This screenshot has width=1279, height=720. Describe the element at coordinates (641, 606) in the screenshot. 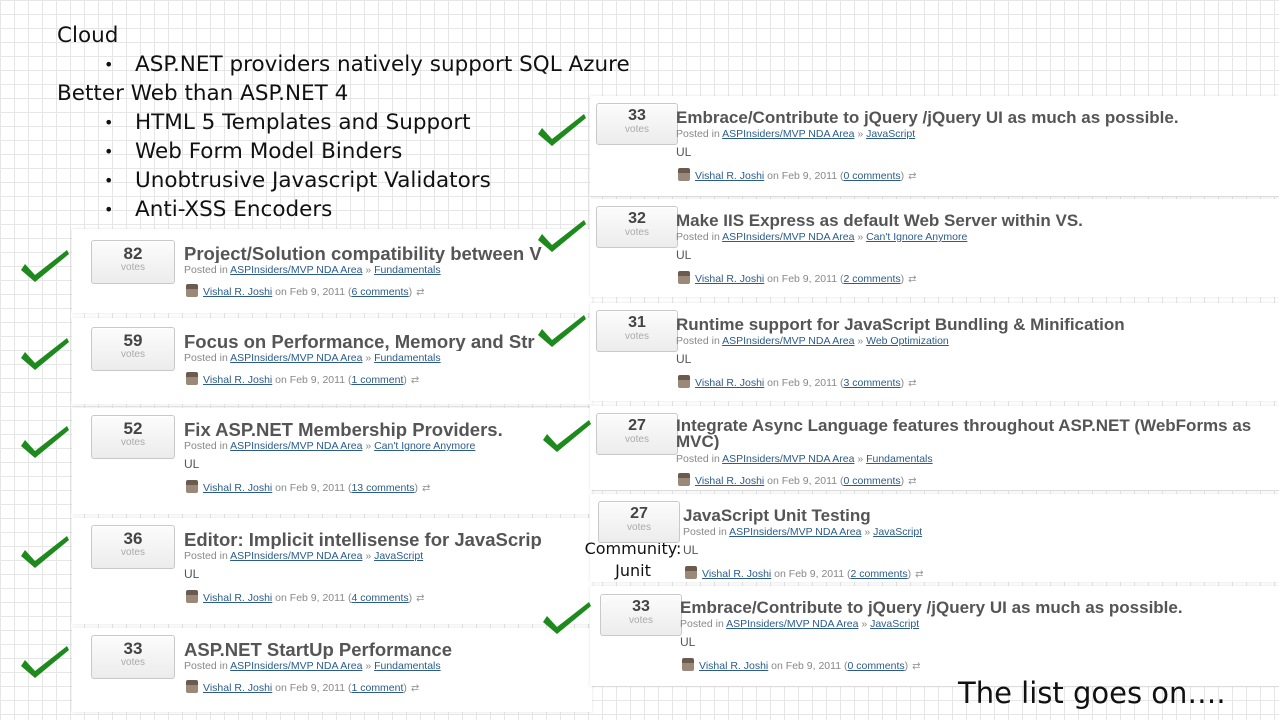

I see `vote-count: 33` at that location.